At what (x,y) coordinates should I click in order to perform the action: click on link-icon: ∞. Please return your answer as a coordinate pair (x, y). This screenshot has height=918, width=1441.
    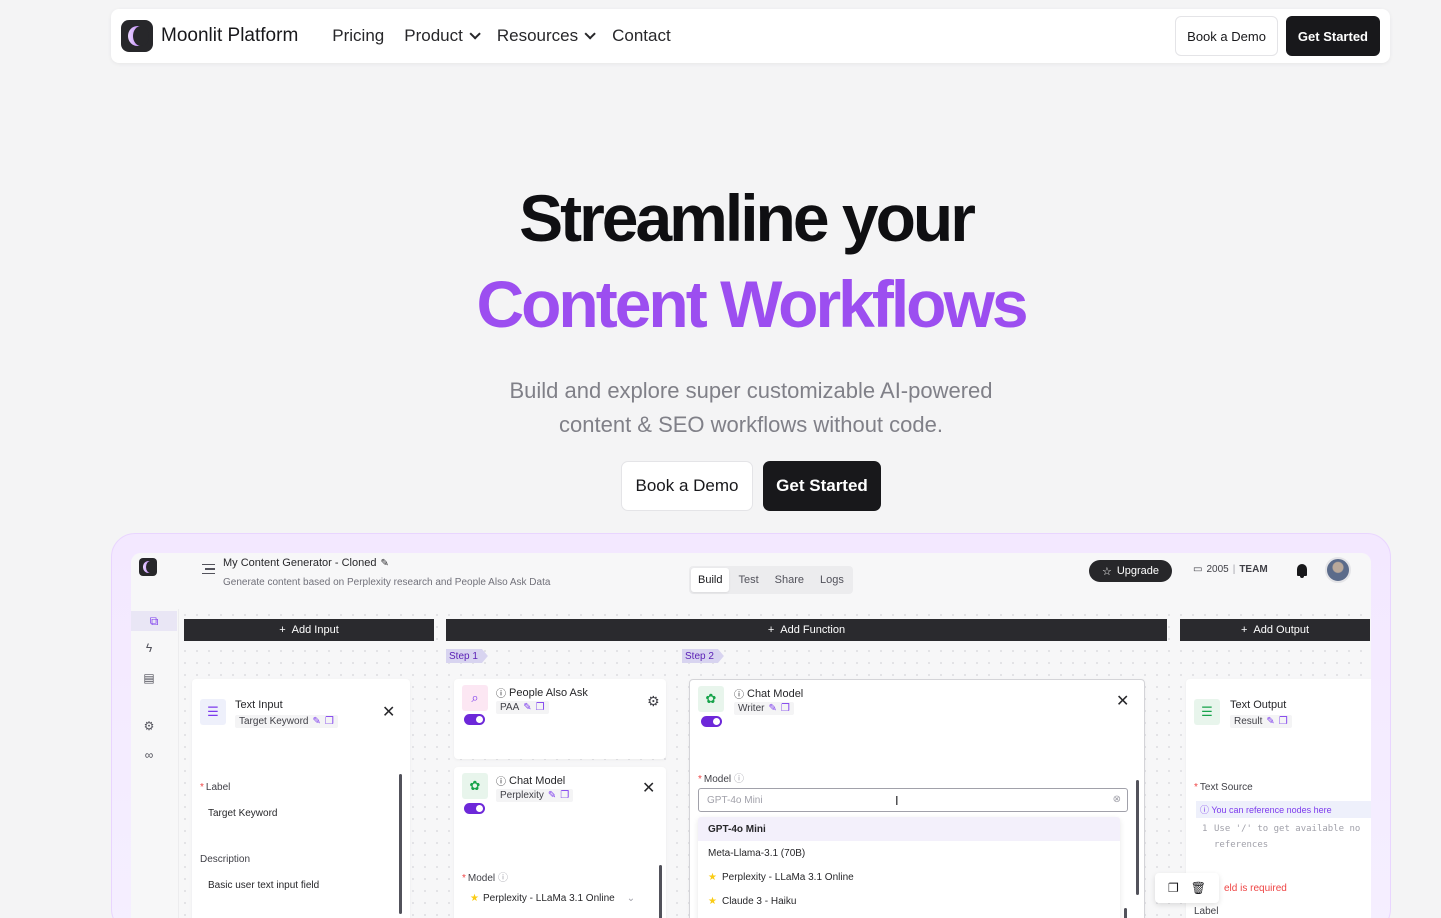
    Looking at the image, I should click on (149, 755).